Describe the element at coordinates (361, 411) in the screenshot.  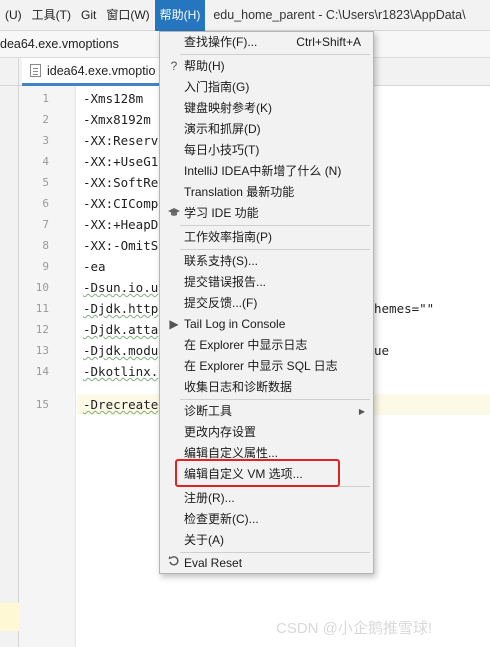
I see `submenu-arrow-icon: ▶` at that location.